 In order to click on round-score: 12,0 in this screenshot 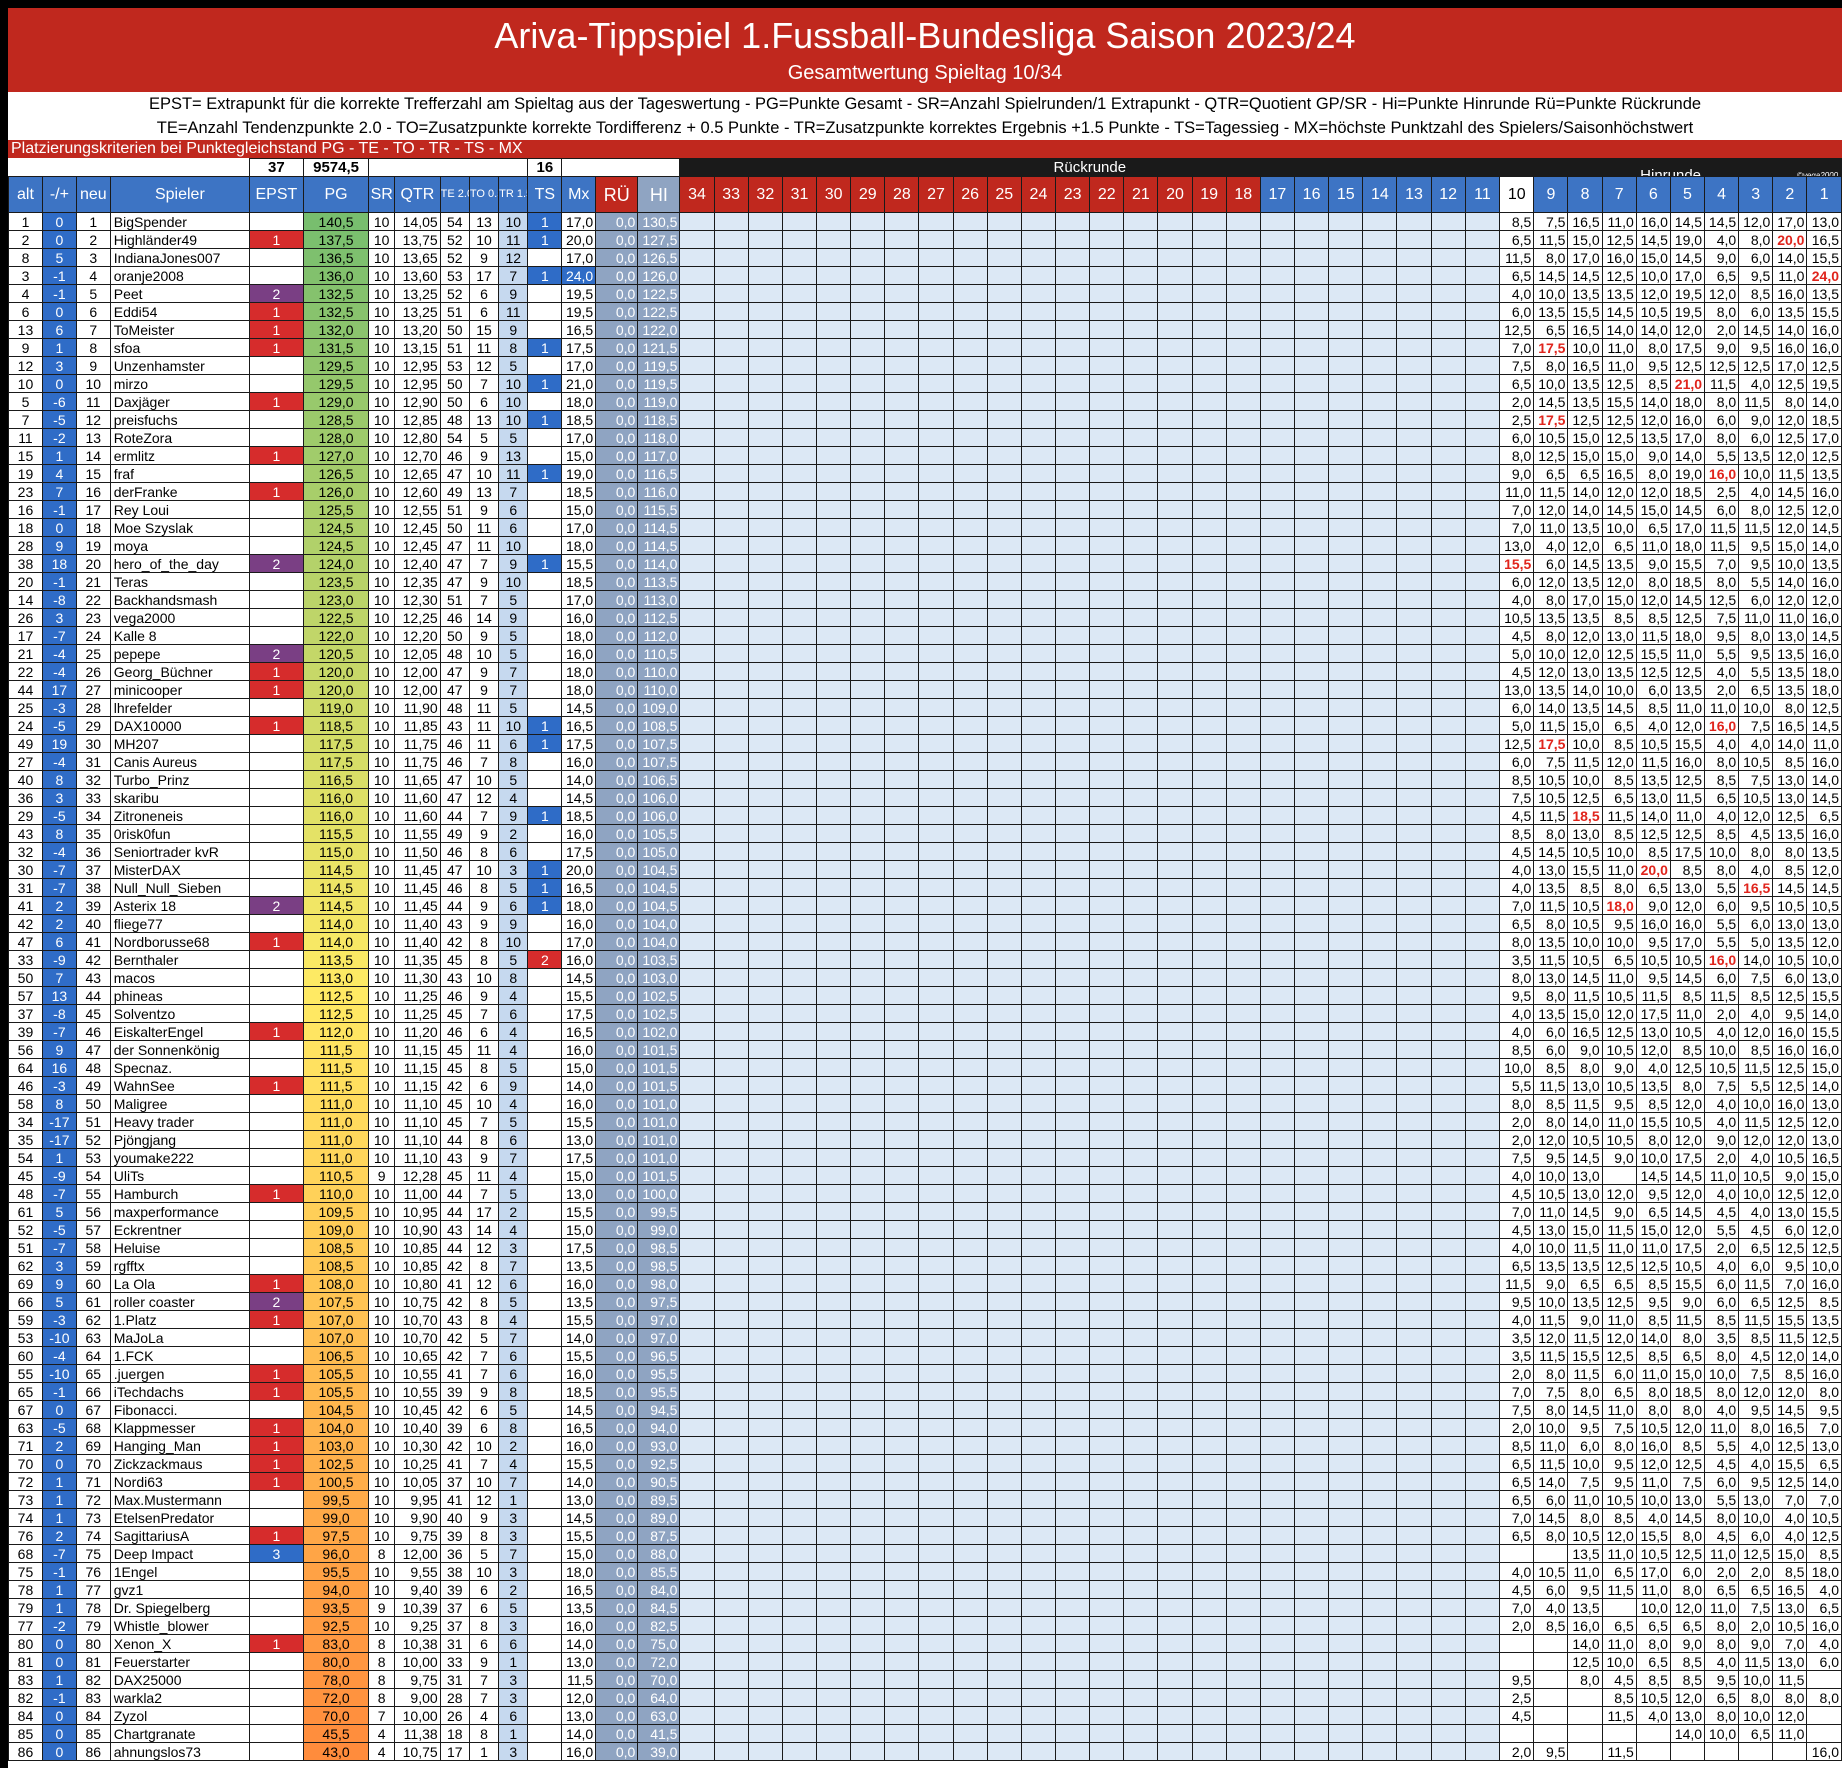, I will do `click(1722, 293)`.